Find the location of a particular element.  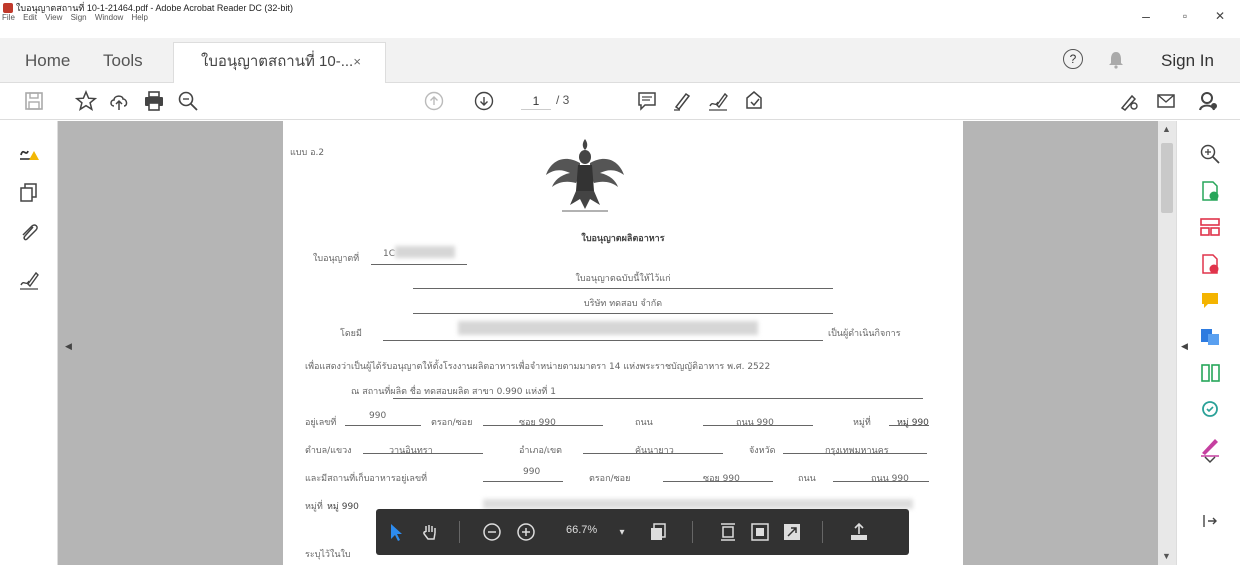

attachments-paperclip-icon is located at coordinates (29, 232).